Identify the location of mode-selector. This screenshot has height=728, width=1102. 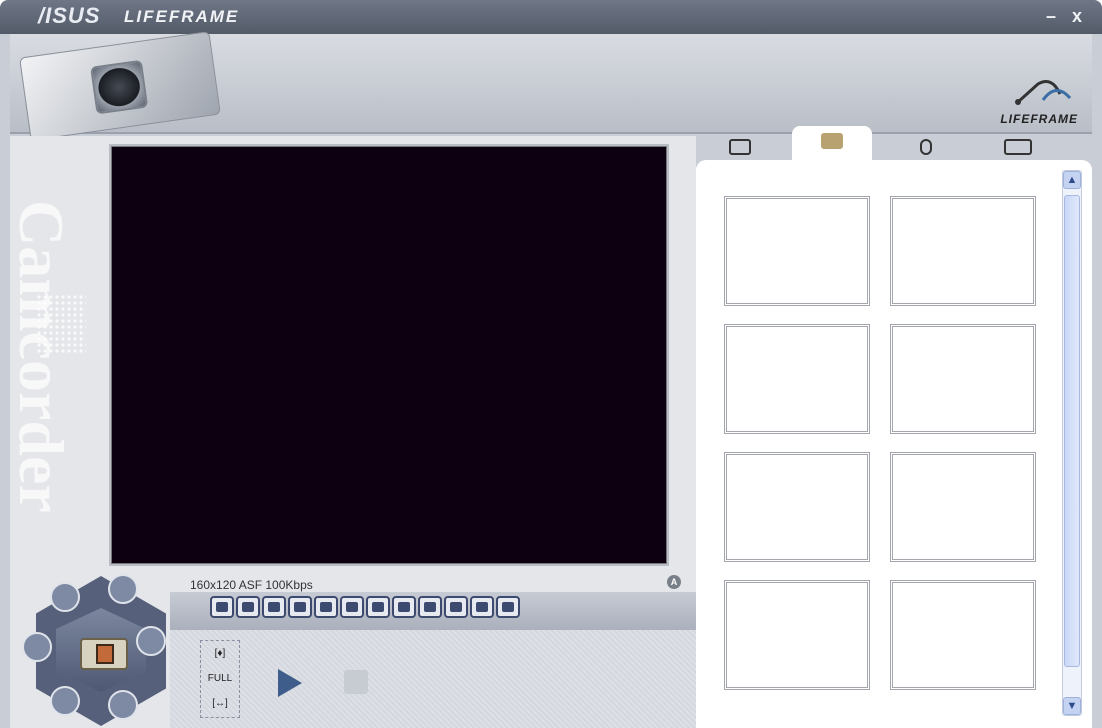
(101, 648).